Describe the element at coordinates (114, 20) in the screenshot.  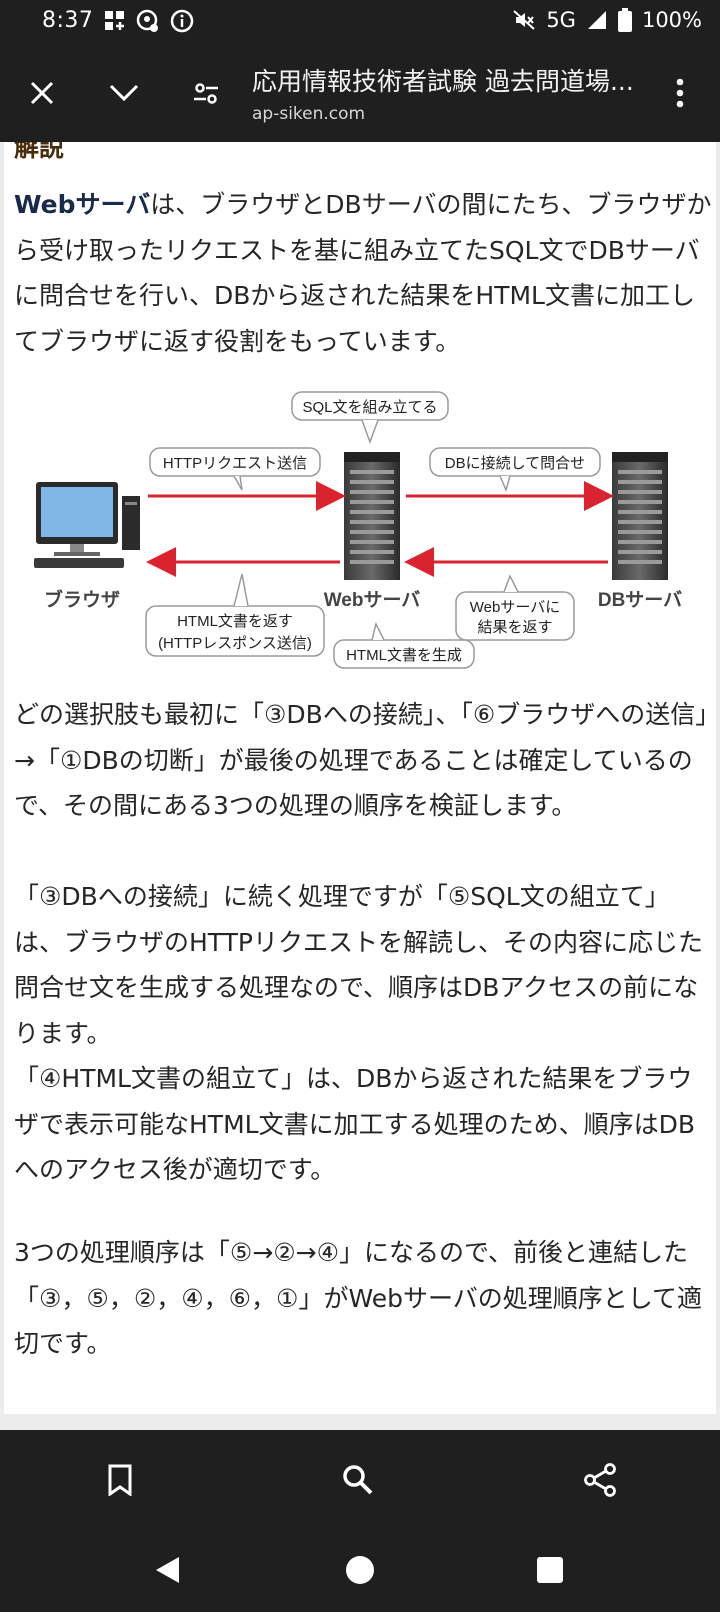
I see `apps-icon` at that location.